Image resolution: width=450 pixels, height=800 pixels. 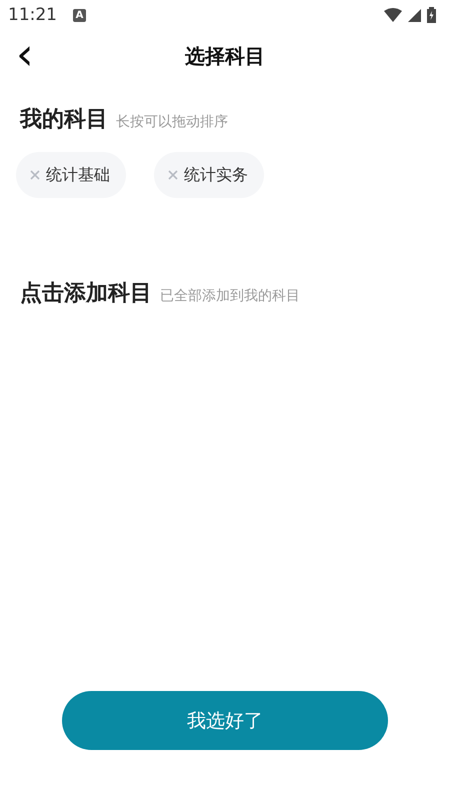 What do you see at coordinates (230, 296) in the screenshot?
I see `section-hint: 已全部添加到我的科目` at bounding box center [230, 296].